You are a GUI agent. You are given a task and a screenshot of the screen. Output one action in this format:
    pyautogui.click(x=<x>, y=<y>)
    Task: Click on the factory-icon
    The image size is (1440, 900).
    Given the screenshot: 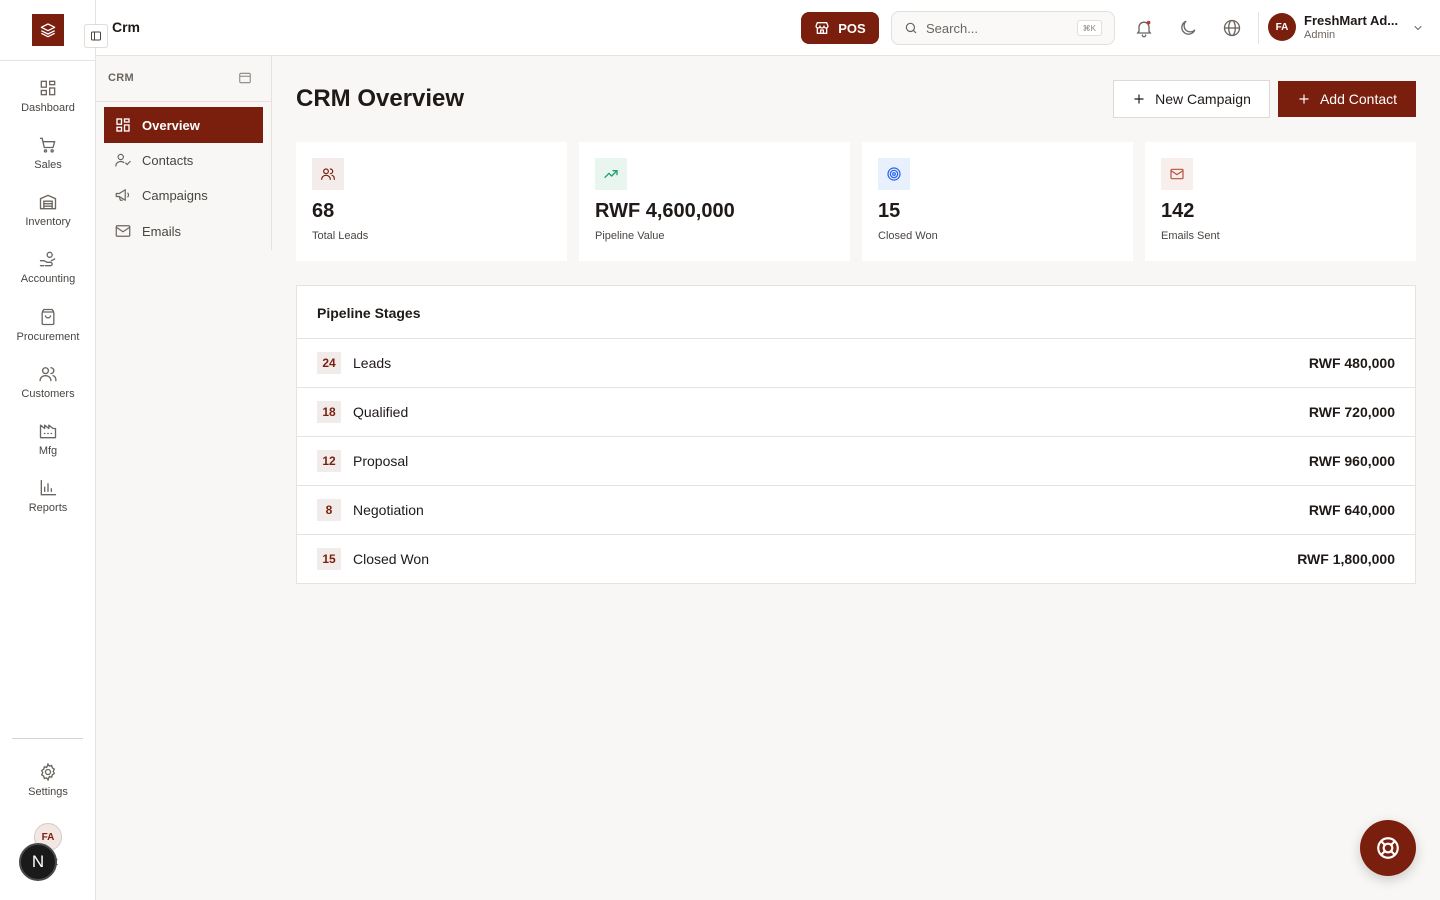 What is the action you would take?
    pyautogui.click(x=48, y=431)
    